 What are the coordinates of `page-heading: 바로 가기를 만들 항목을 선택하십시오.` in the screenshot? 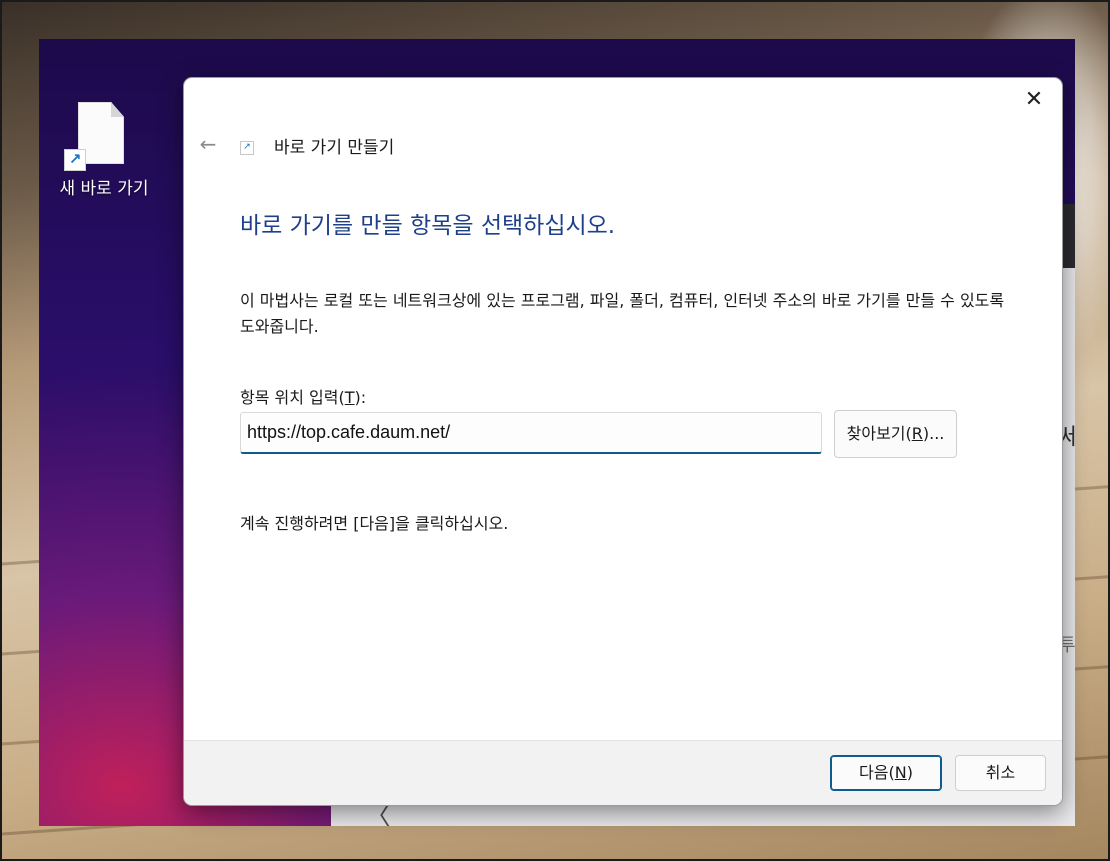 It's located at (428, 226).